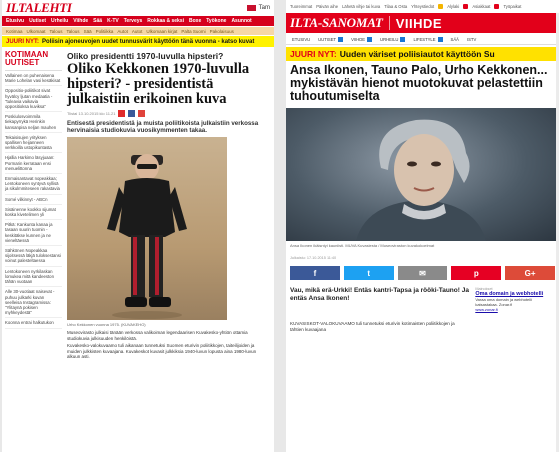 The image size is (559, 452). What do you see at coordinates (59, 21) in the screenshot?
I see `nav-item: Urheilu` at bounding box center [59, 21].